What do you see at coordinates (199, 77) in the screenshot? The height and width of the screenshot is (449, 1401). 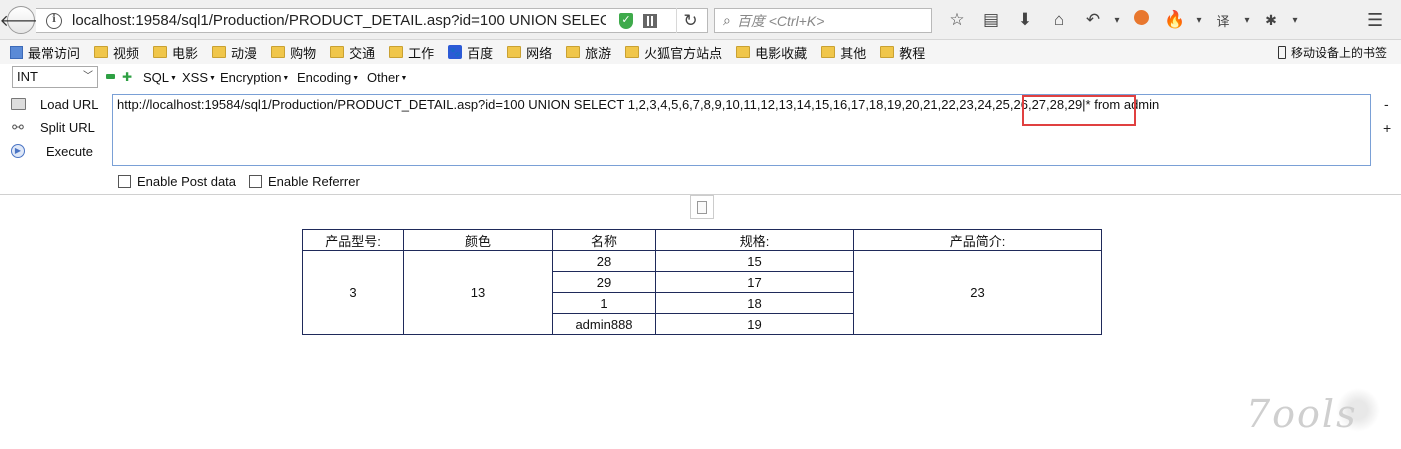 I see `menu-xss: XSS▼` at bounding box center [199, 77].